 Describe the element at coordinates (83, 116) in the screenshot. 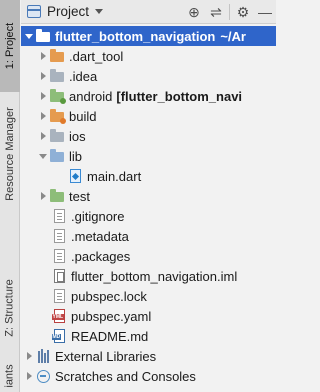

I see `tree-item-label: build` at that location.